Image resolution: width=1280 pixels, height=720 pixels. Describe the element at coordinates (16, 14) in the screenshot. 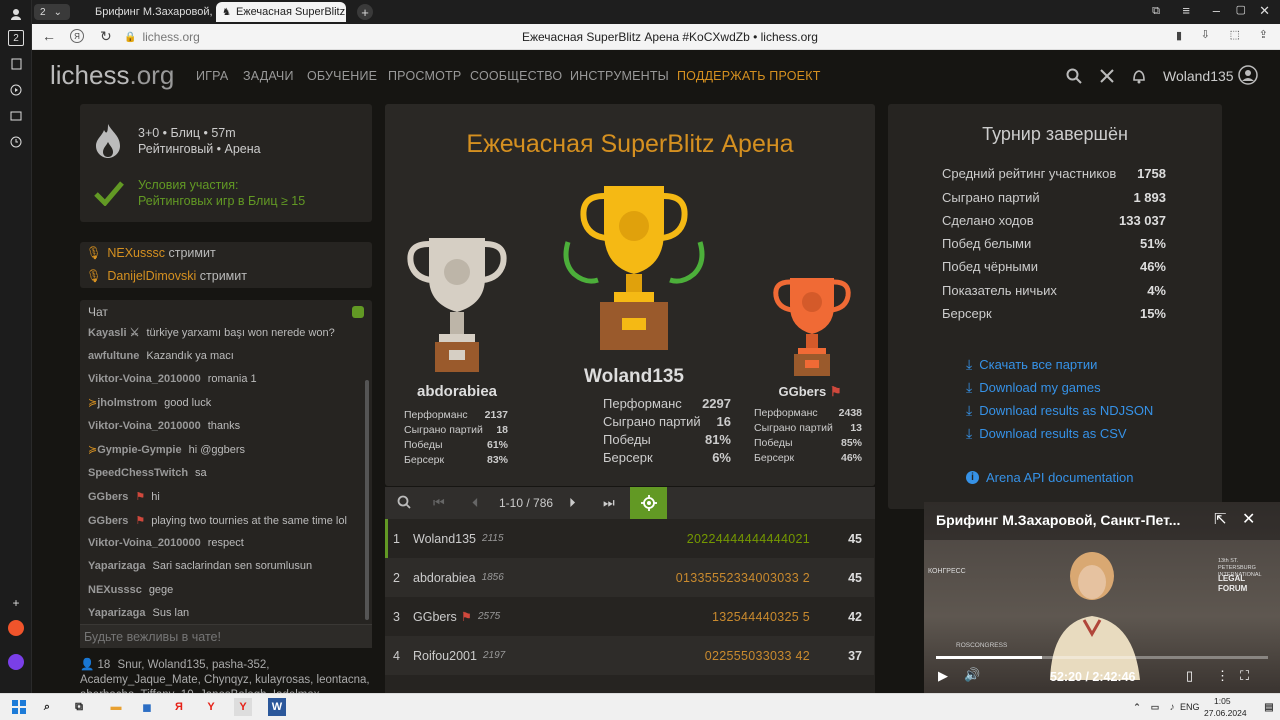

I see `profile-icon` at that location.